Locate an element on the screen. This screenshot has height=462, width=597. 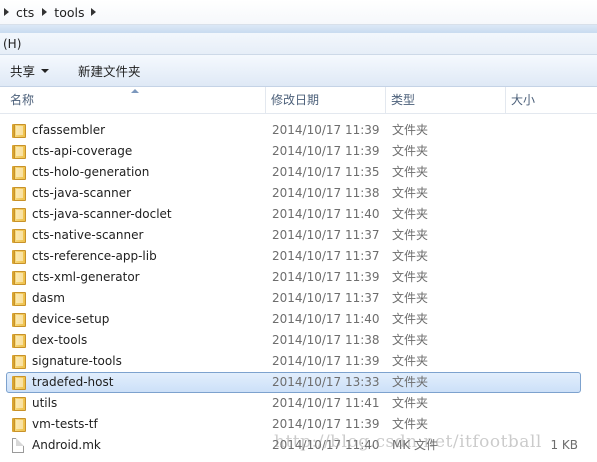
file-size: 1 KB is located at coordinates (564, 445).